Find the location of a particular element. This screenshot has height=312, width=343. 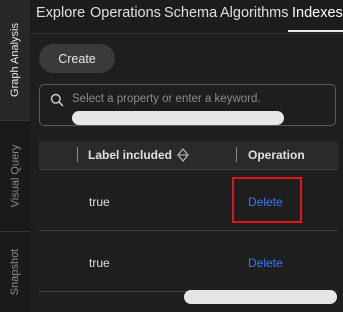

sidebar-item-label: Snapshot is located at coordinates (15, 272).